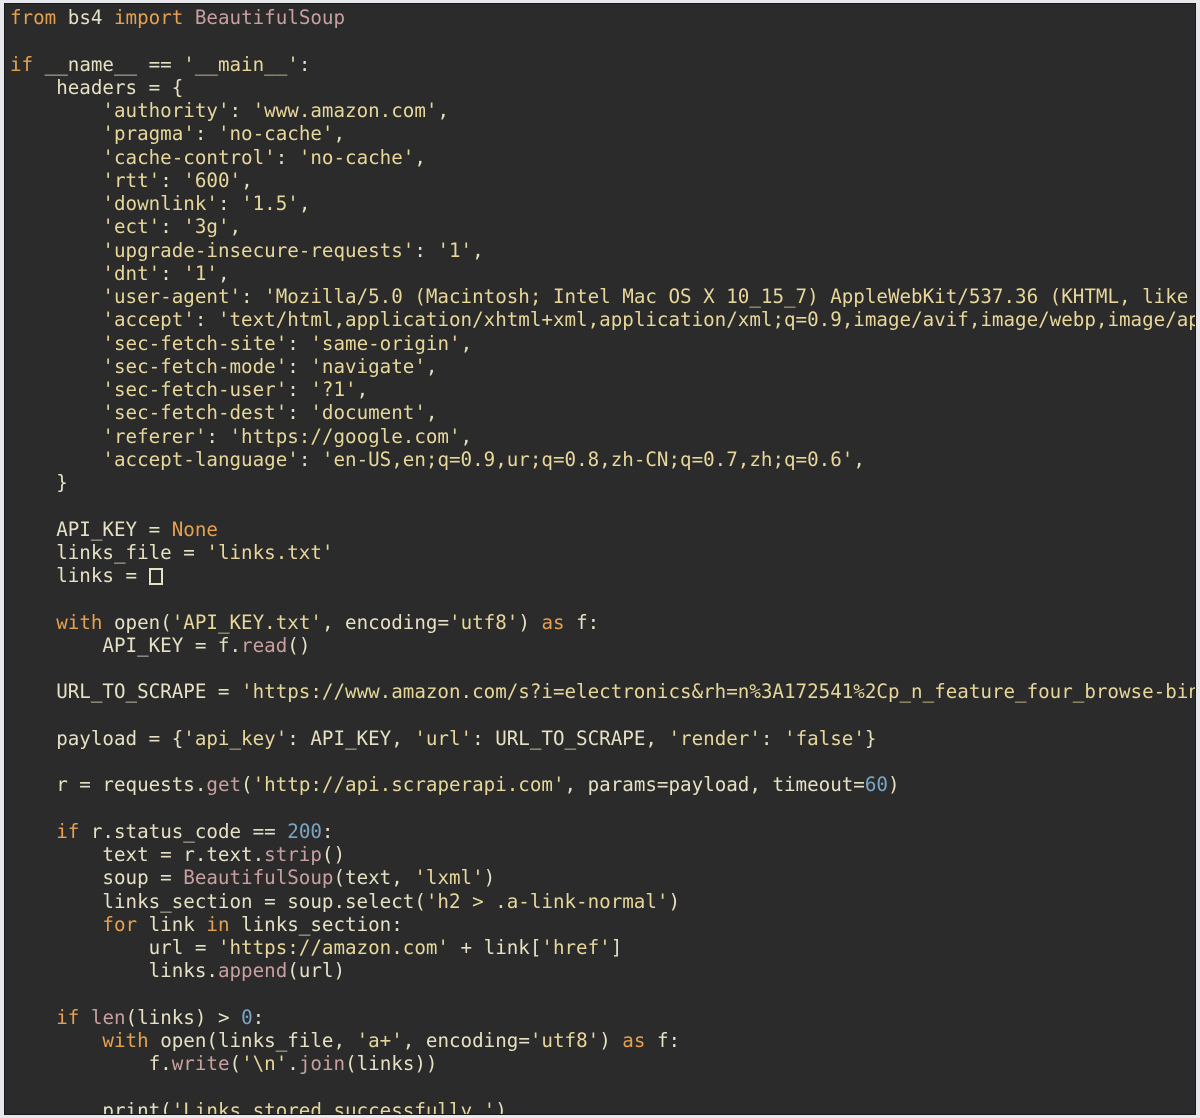 This screenshot has height=1118, width=1200. What do you see at coordinates (602, 389) in the screenshot?
I see `code-line: 'sec-fetch-user': '?1',` at bounding box center [602, 389].